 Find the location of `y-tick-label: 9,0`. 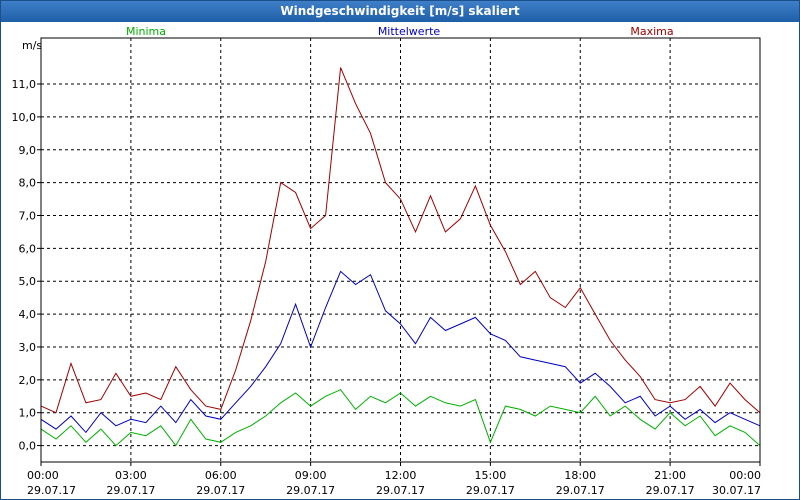

y-tick-label: 9,0 is located at coordinates (28, 150).